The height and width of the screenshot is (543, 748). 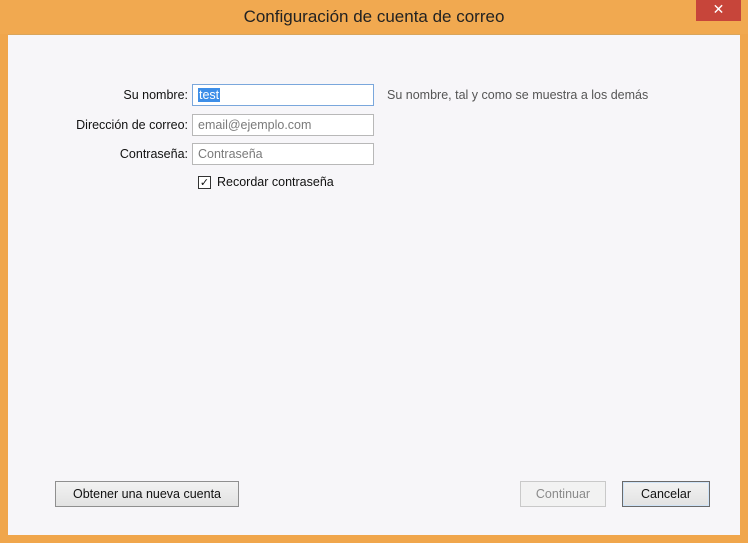 I want to click on email-row: Dirección de correo: email@ejemplo.com, so click(x=374, y=125).